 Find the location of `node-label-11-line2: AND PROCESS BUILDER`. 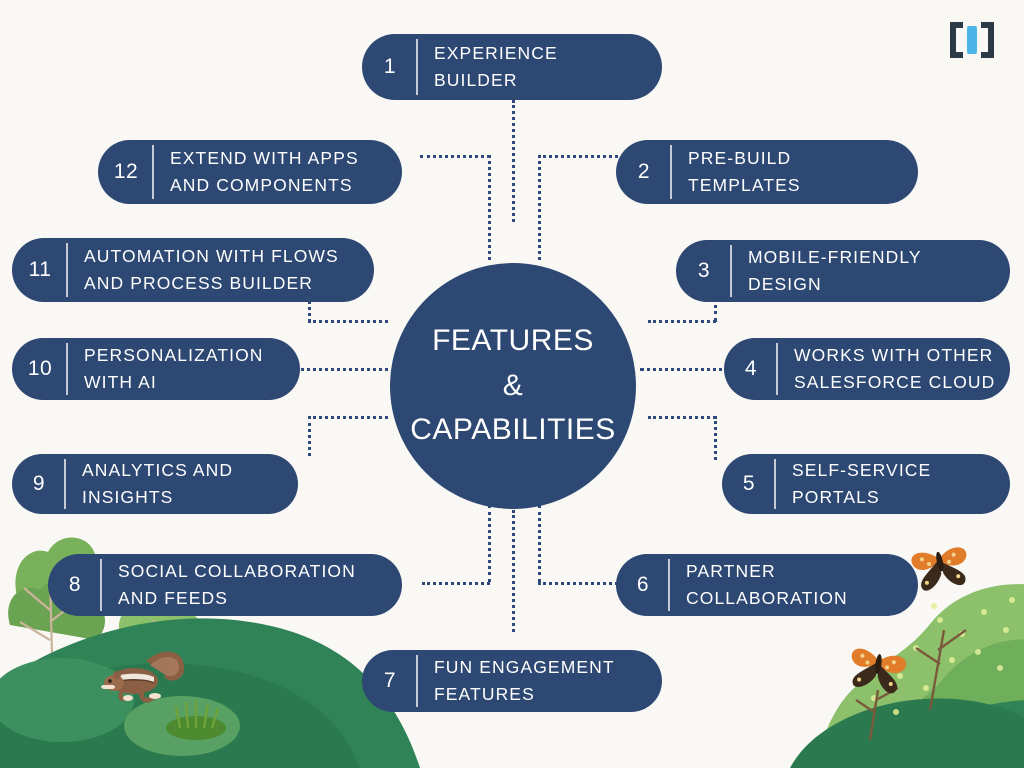

node-label-11-line2: AND PROCESS BUILDER is located at coordinates (199, 283).